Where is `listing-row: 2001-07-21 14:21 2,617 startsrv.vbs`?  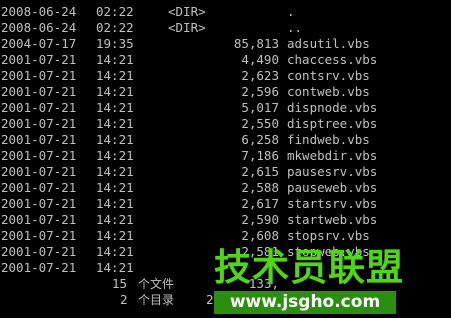 listing-row: 2001-07-21 14:21 2,617 startsrv.vbs is located at coordinates (225, 204).